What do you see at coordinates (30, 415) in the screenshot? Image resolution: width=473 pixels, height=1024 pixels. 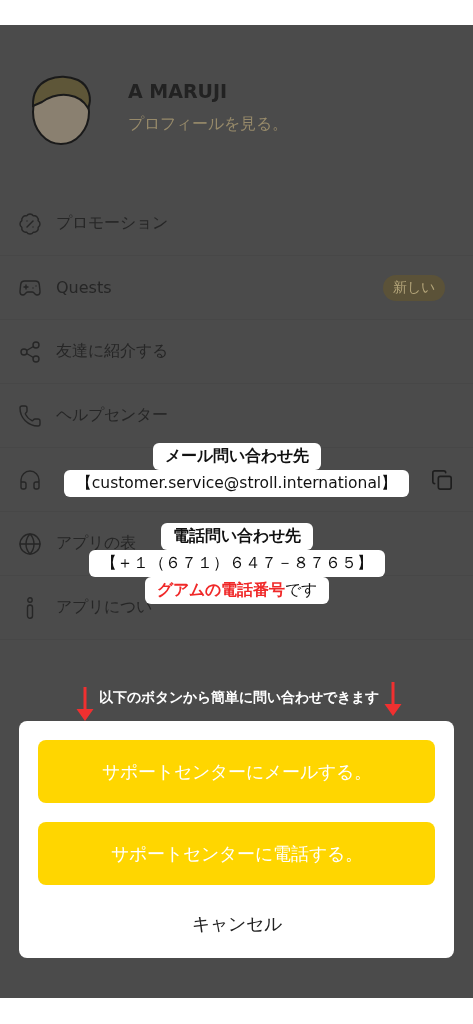 I see `phone-icon` at bounding box center [30, 415].